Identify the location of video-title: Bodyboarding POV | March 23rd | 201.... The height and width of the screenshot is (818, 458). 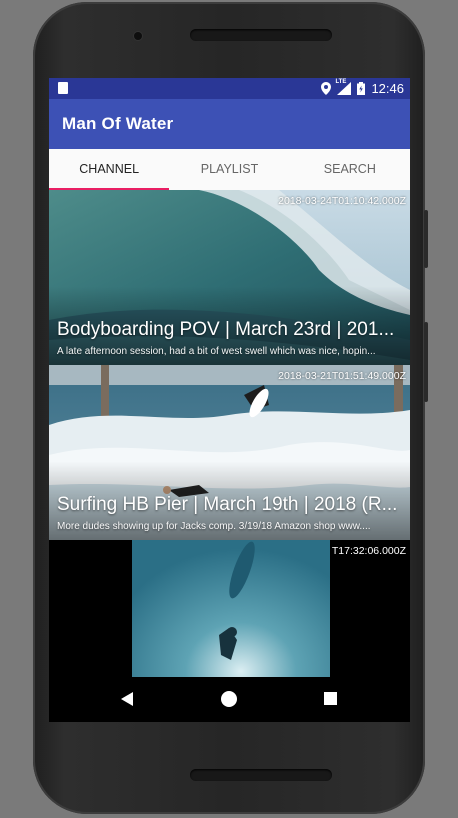
(226, 329).